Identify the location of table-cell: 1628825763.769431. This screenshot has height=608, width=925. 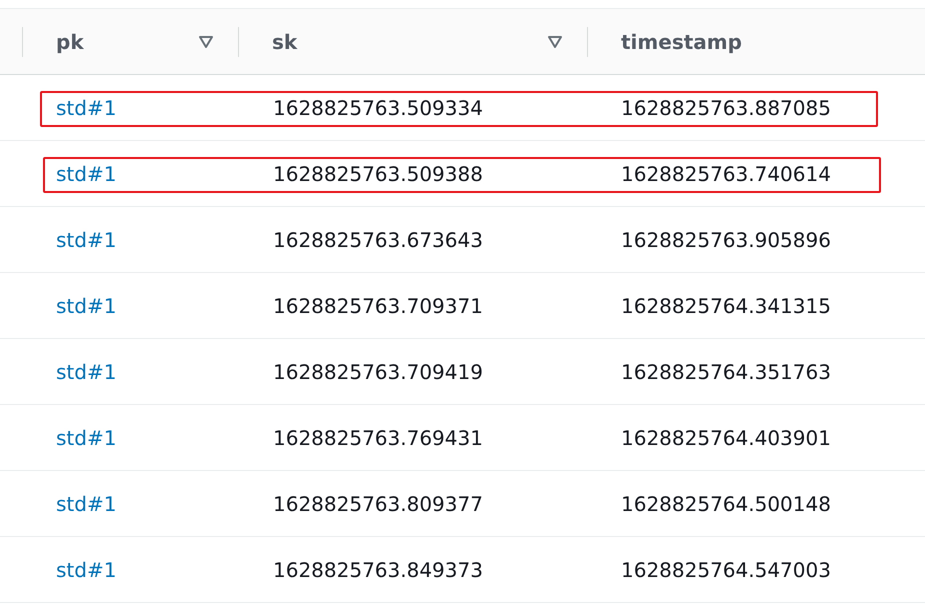
(378, 438).